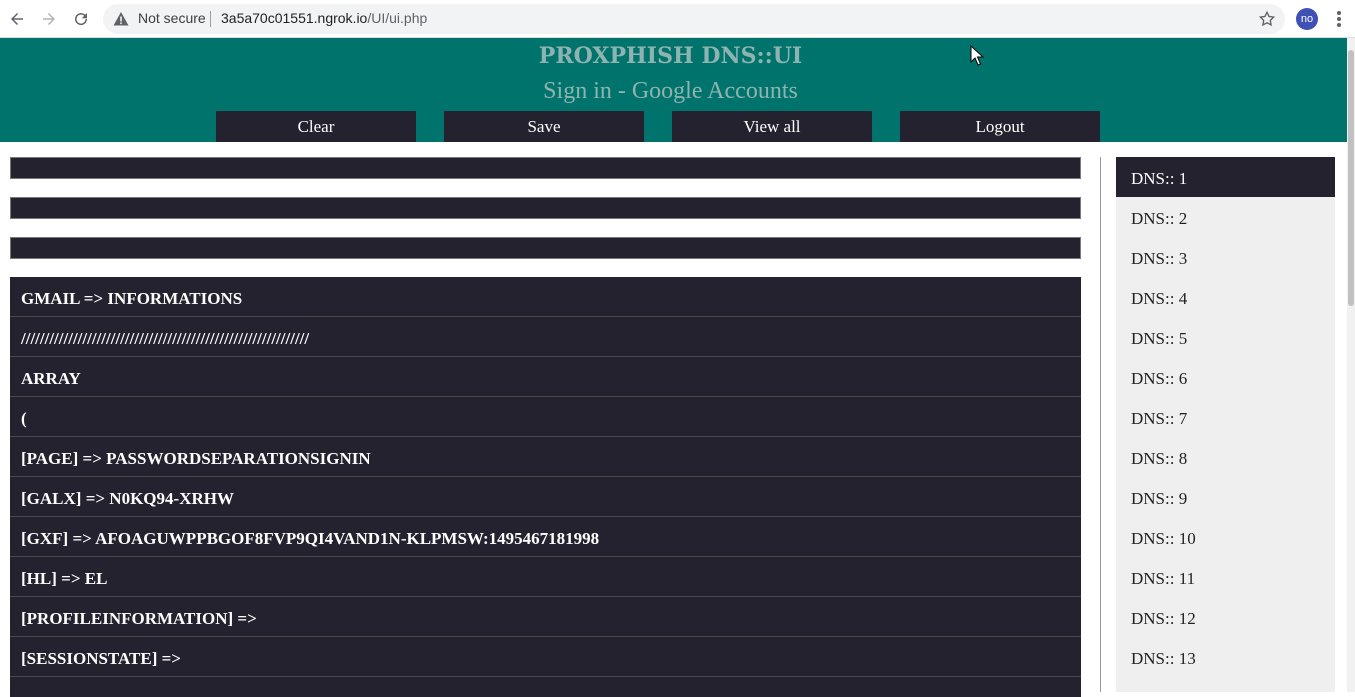 This screenshot has height=697, width=1355. Describe the element at coordinates (397, 18) in the screenshot. I see `url-path: /UI/ui.php` at that location.